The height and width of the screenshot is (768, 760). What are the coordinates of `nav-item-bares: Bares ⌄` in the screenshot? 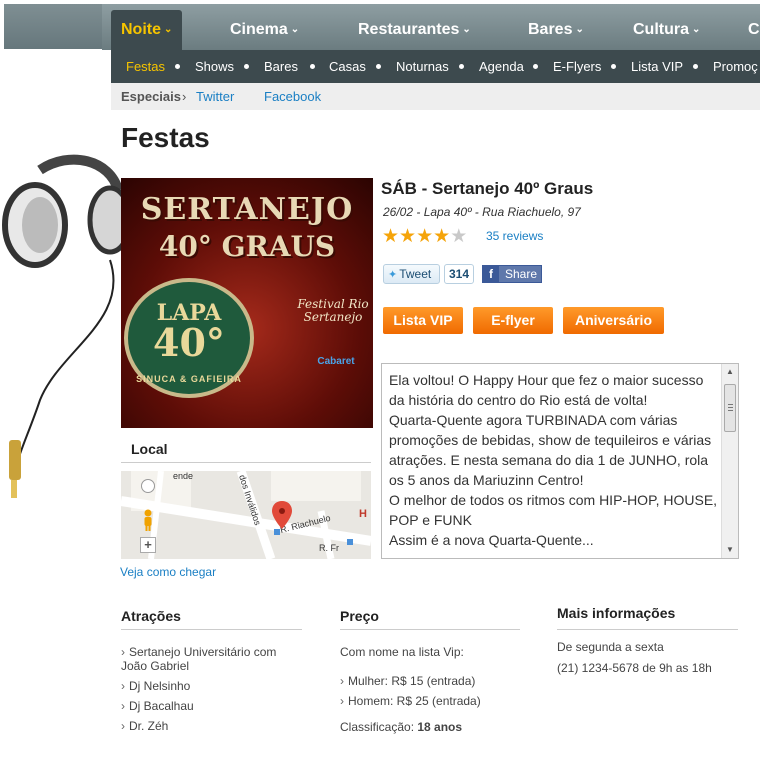 It's located at (556, 30).